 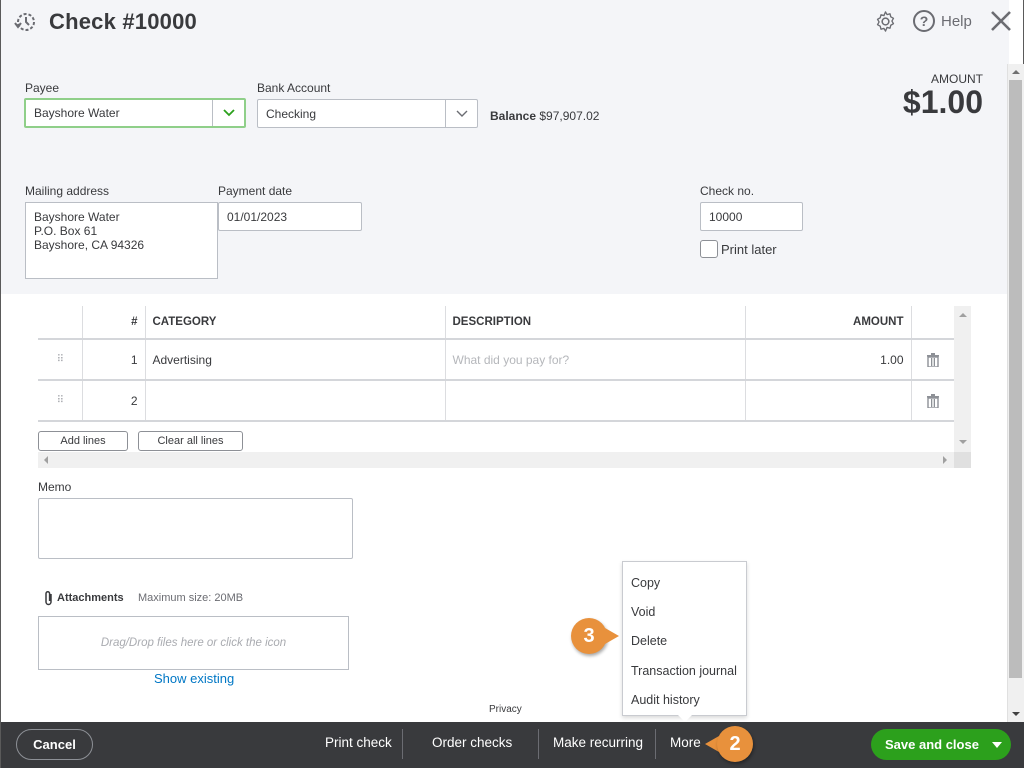 What do you see at coordinates (827, 360) in the screenshot?
I see `amount-cell: 1.00` at bounding box center [827, 360].